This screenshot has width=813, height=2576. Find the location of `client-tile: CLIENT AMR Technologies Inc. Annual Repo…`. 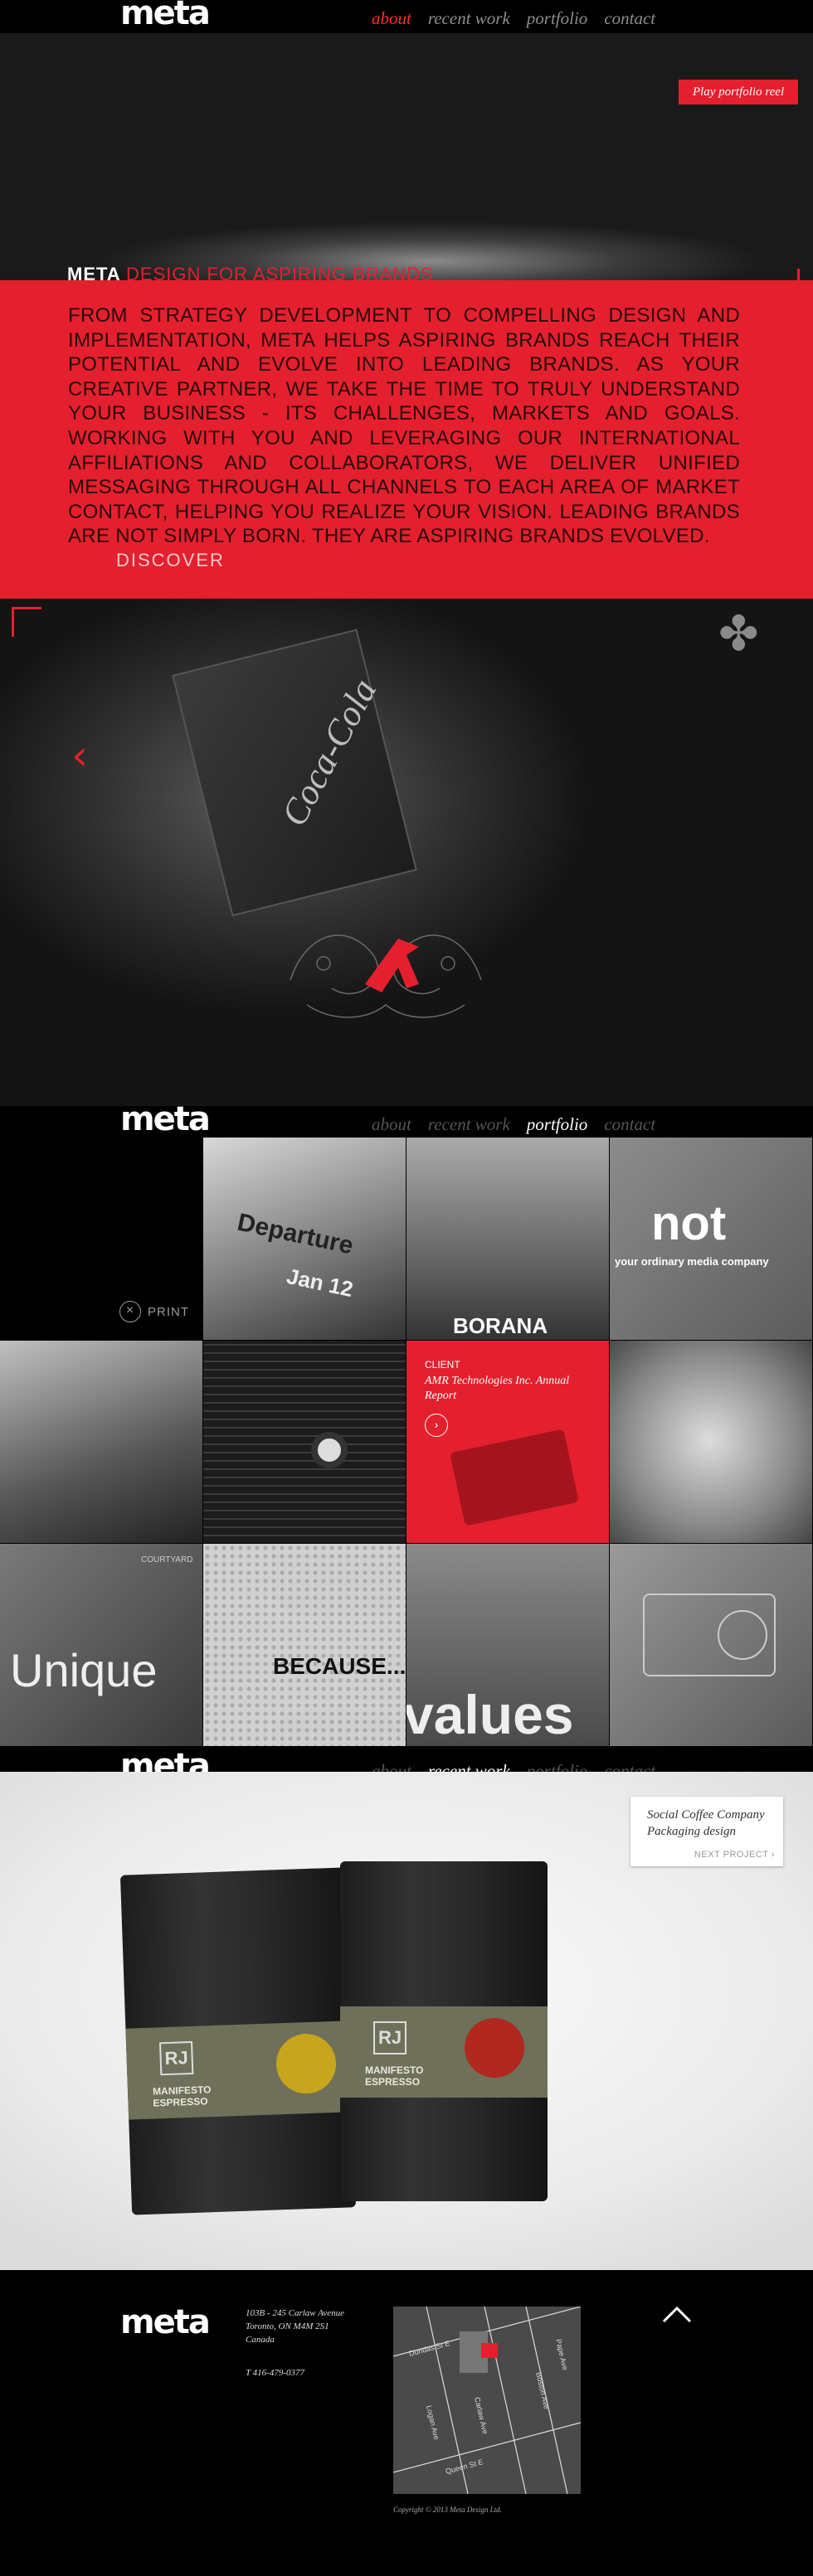

client-tile: CLIENT AMR Technologies Inc. Annual Repo… is located at coordinates (507, 1442).